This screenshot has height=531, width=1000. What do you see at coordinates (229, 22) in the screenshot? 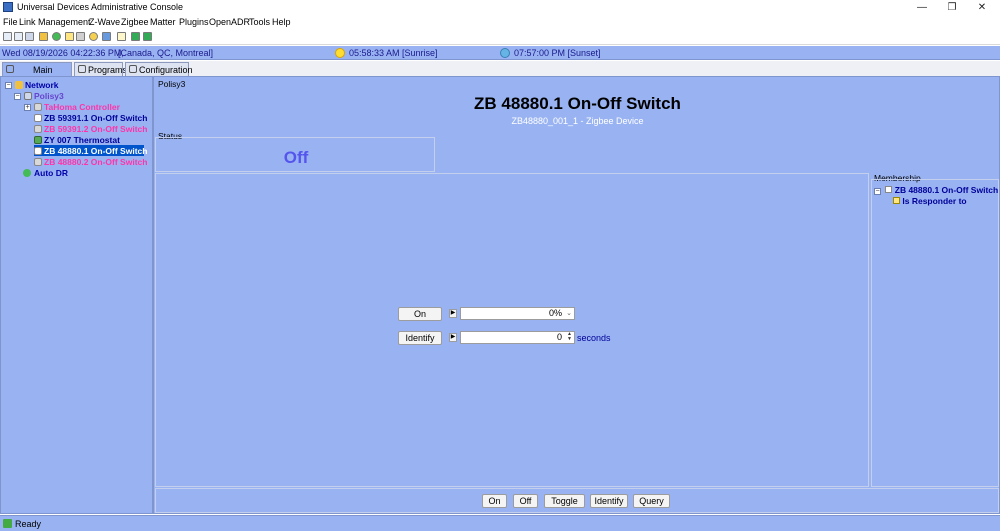
I see `menu-openadr: OpenADR` at bounding box center [229, 22].